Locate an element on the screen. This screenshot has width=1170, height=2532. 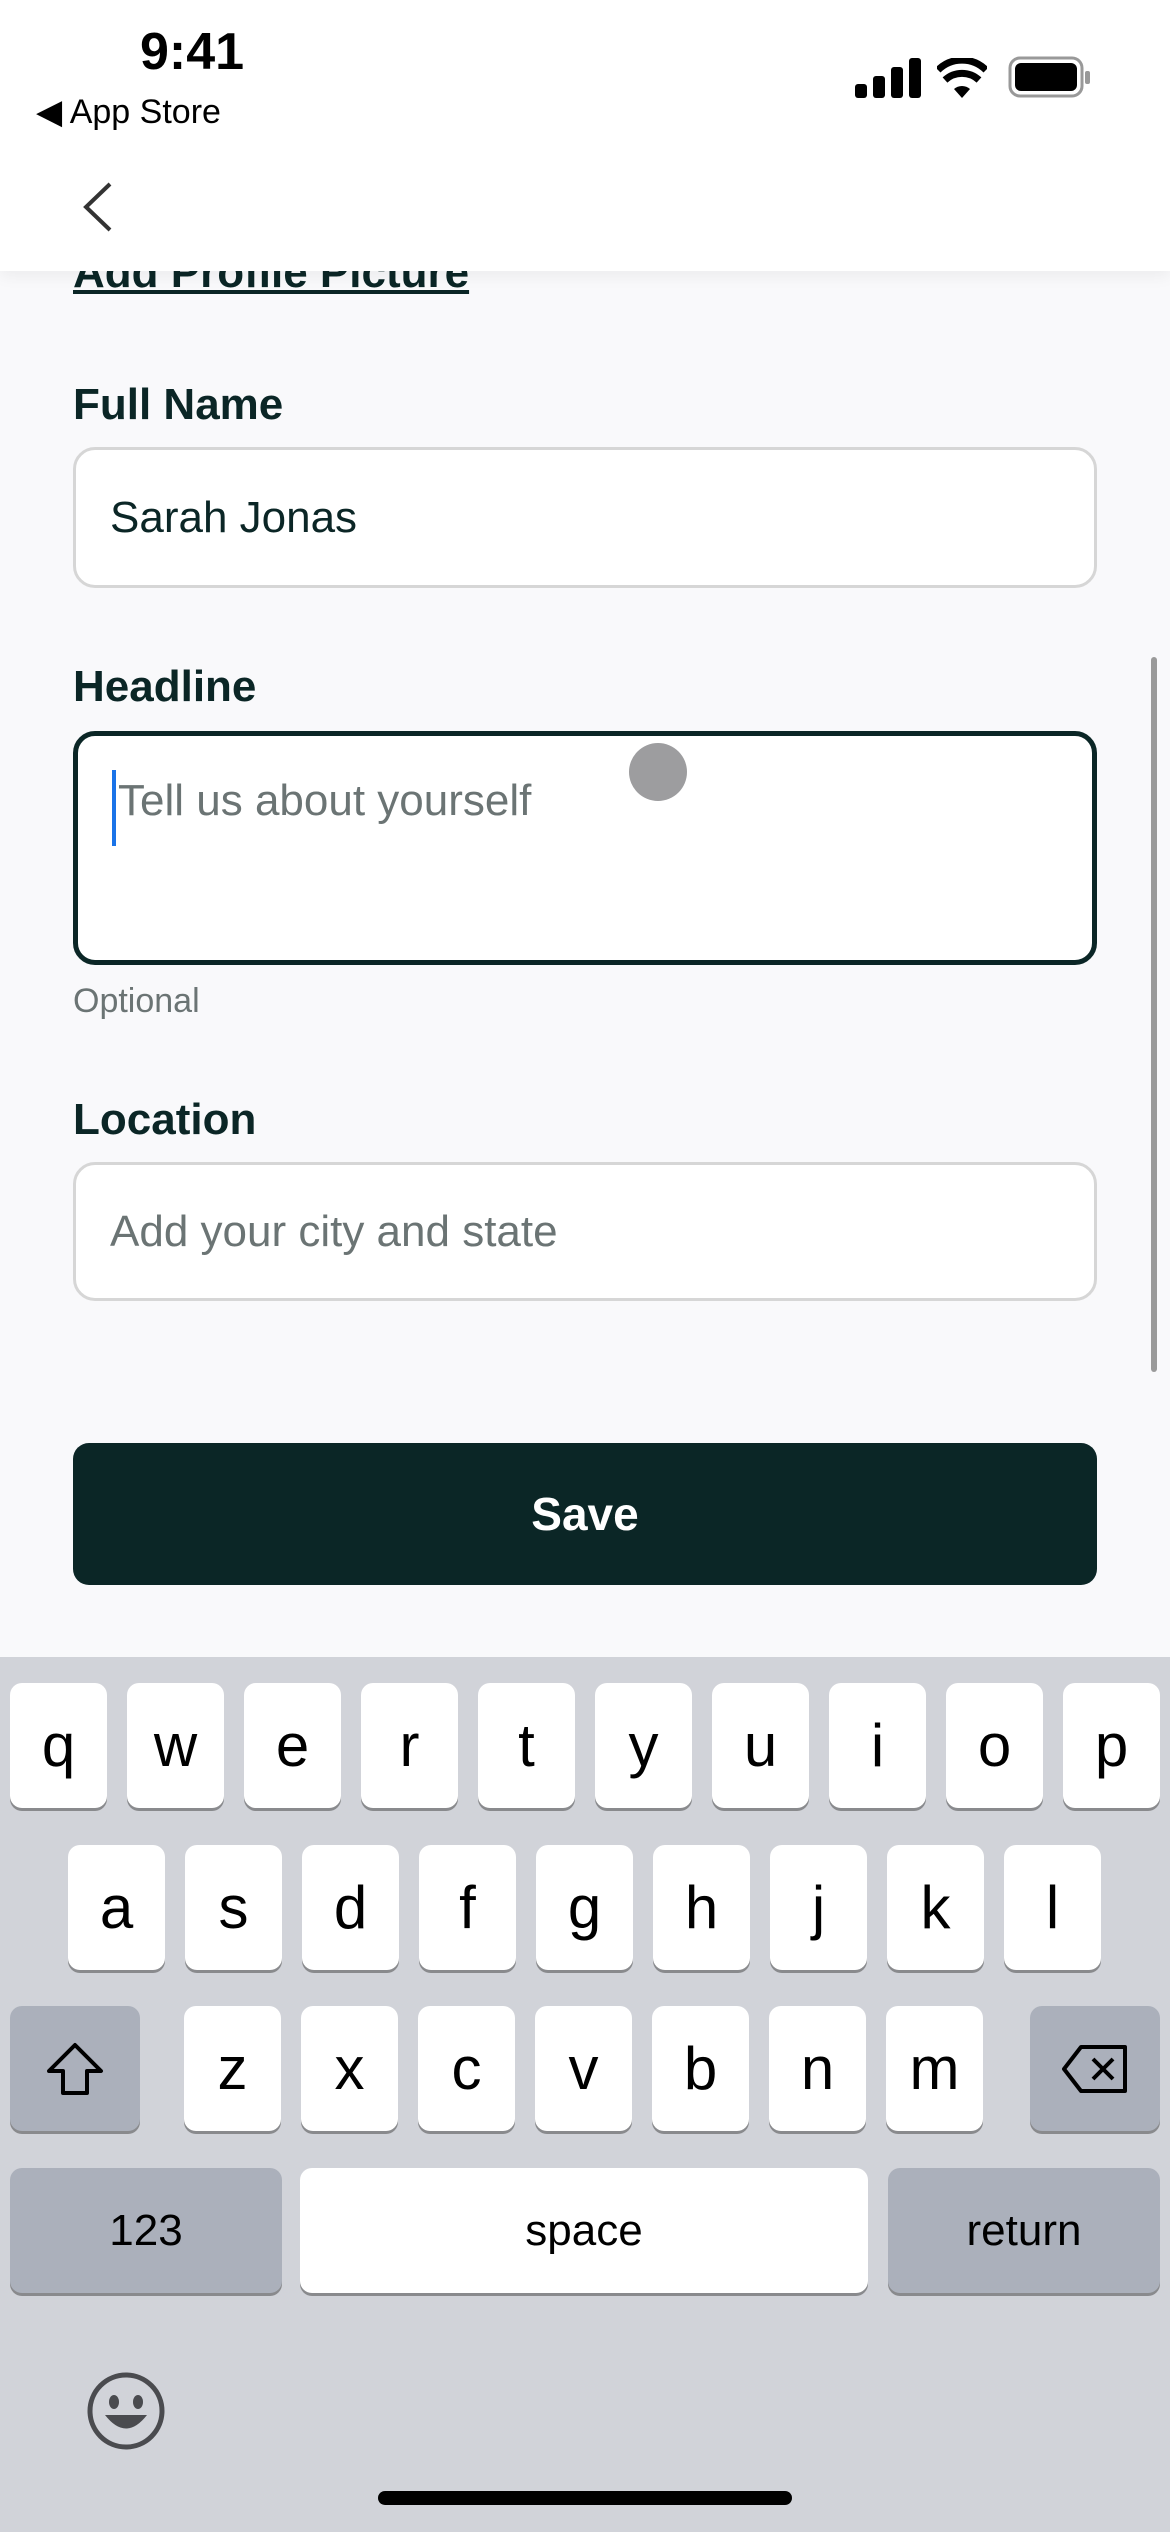
header: 9:41 ◀ App Store is located at coordinates (585, 135).